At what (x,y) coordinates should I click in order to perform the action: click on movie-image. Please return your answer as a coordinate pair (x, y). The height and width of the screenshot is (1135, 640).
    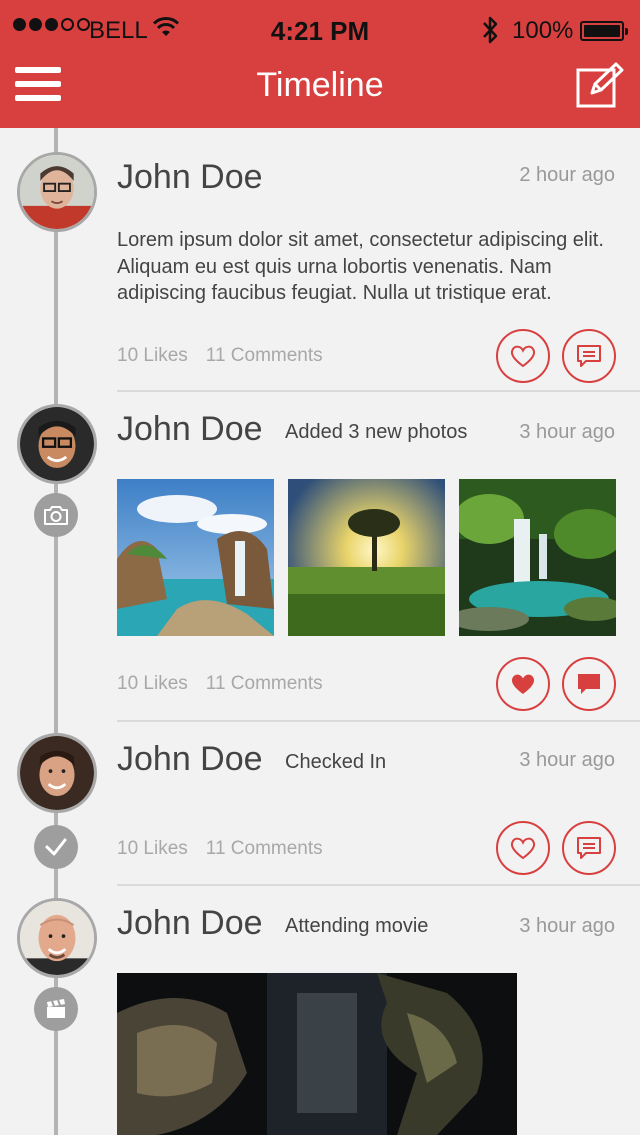
    Looking at the image, I should click on (317, 1054).